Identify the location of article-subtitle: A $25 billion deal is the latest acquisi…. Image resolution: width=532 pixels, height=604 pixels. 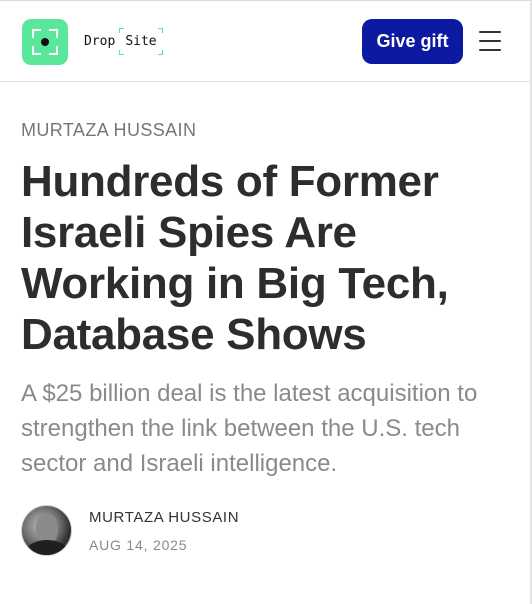
(249, 428).